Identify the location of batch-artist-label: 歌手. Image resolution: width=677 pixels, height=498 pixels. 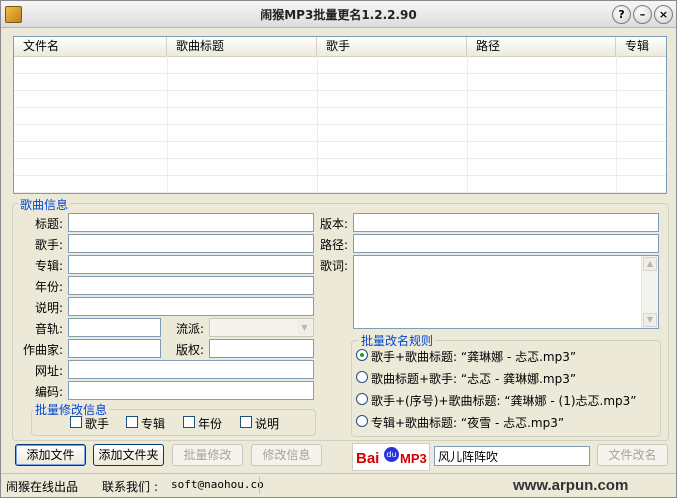
(97, 424).